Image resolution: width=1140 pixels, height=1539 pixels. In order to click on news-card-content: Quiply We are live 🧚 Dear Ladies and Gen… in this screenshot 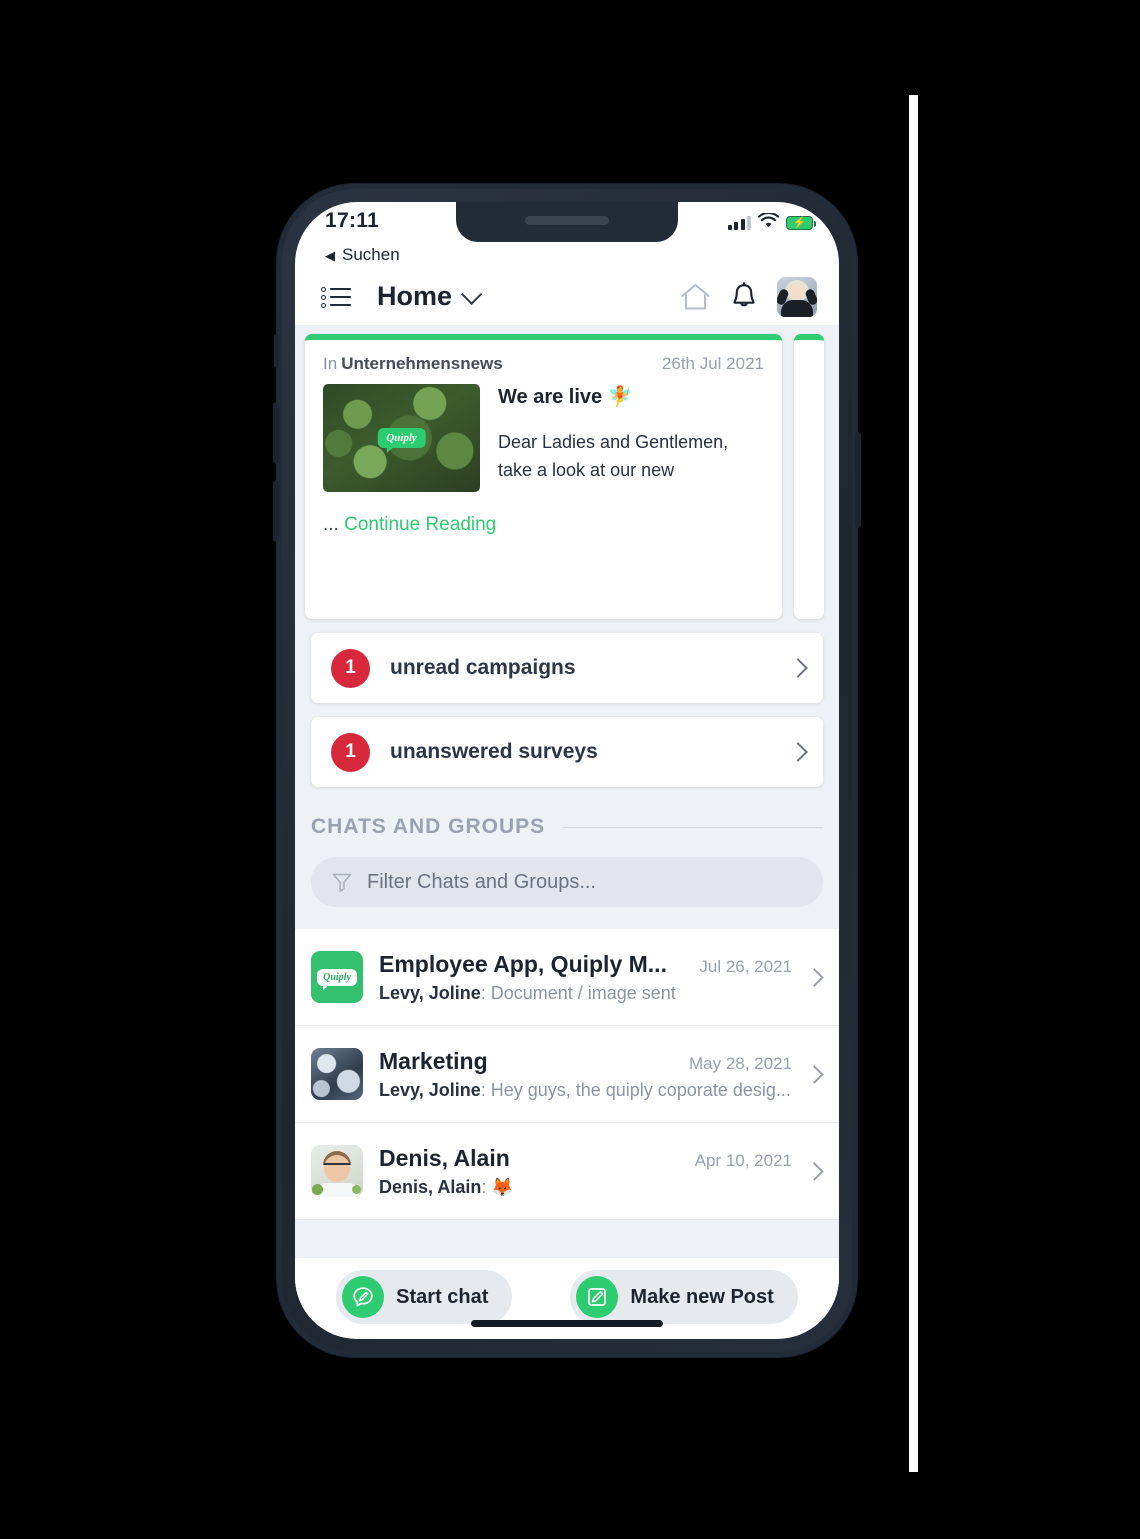, I will do `click(543, 438)`.